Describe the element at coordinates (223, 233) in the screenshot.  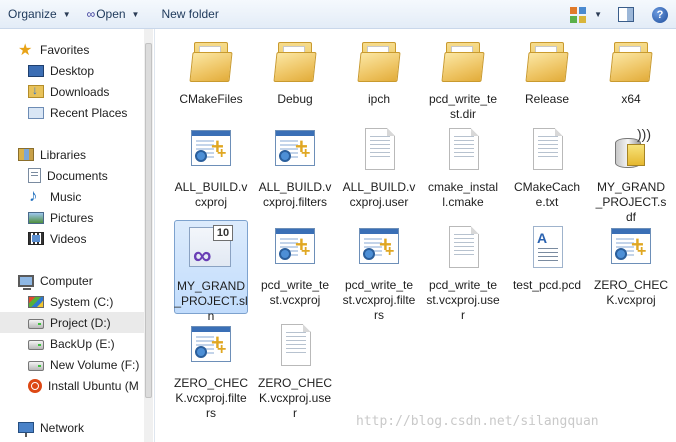
I see `vs-version-badge: 10` at that location.